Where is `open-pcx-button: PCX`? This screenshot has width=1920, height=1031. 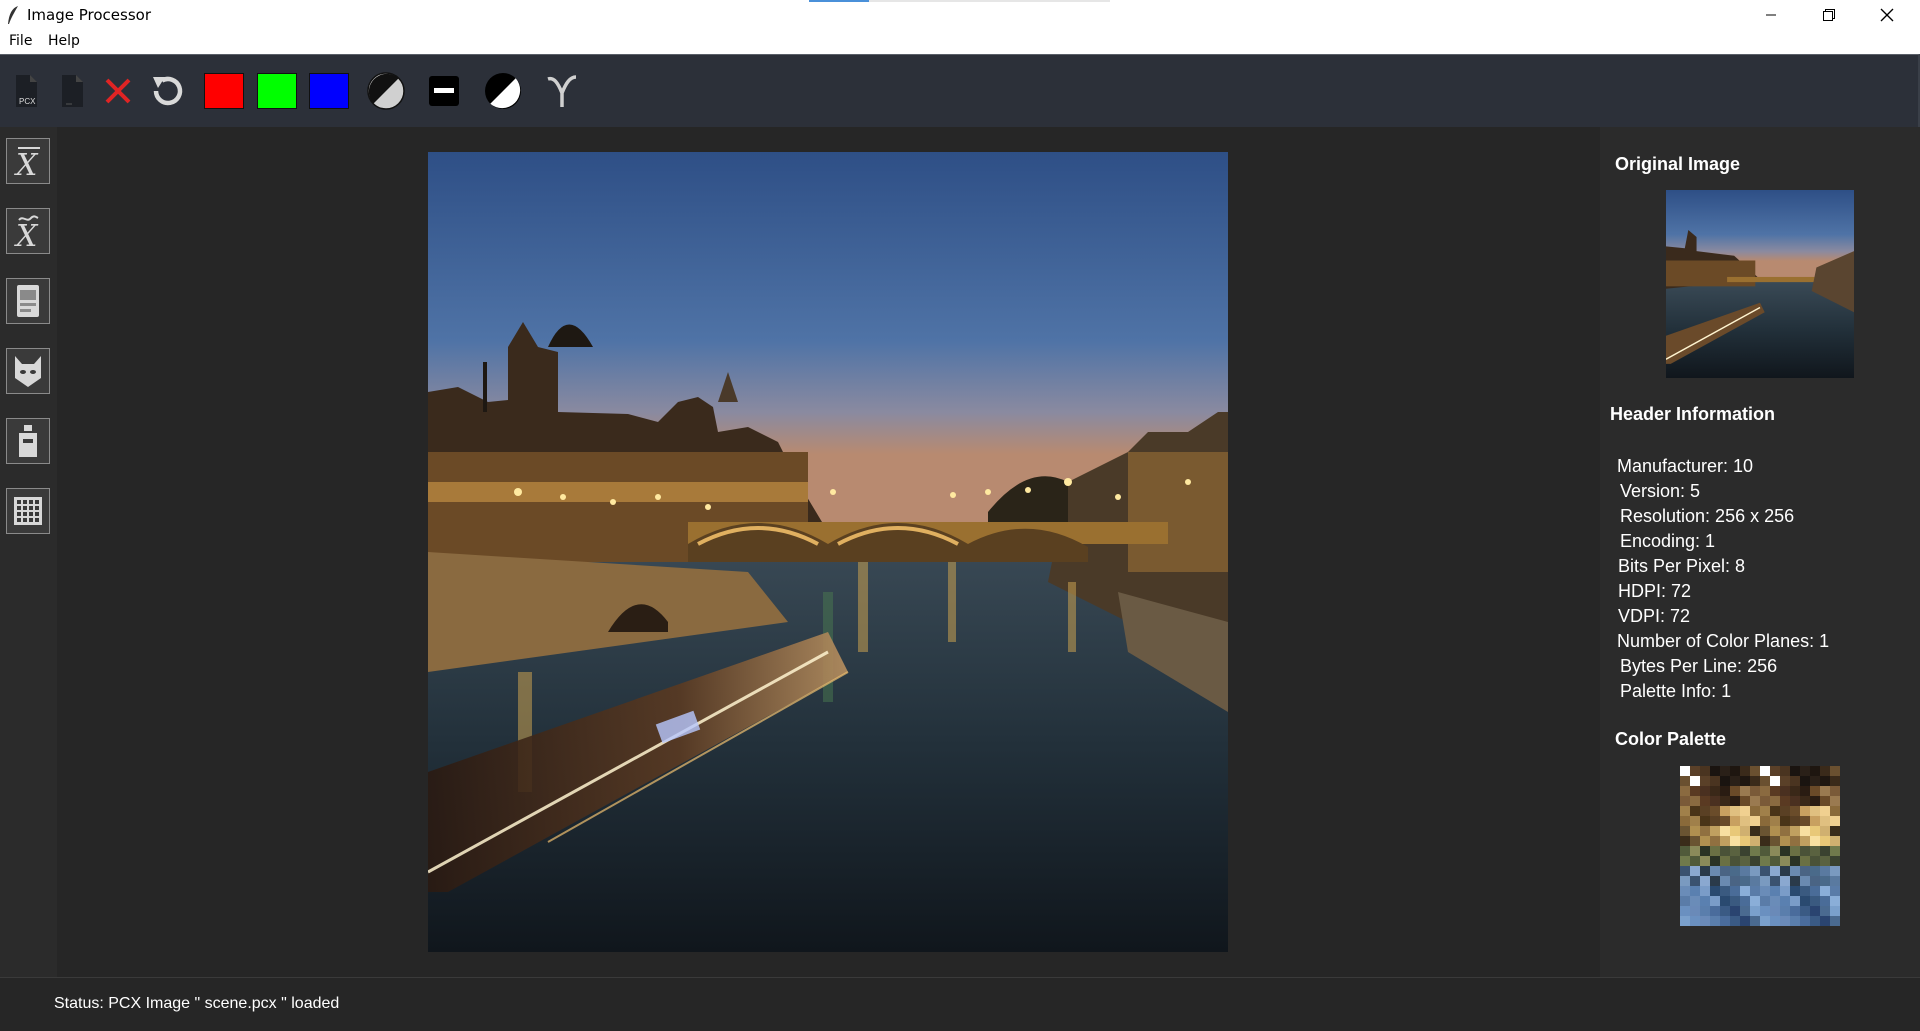
open-pcx-button: PCX is located at coordinates (26, 91).